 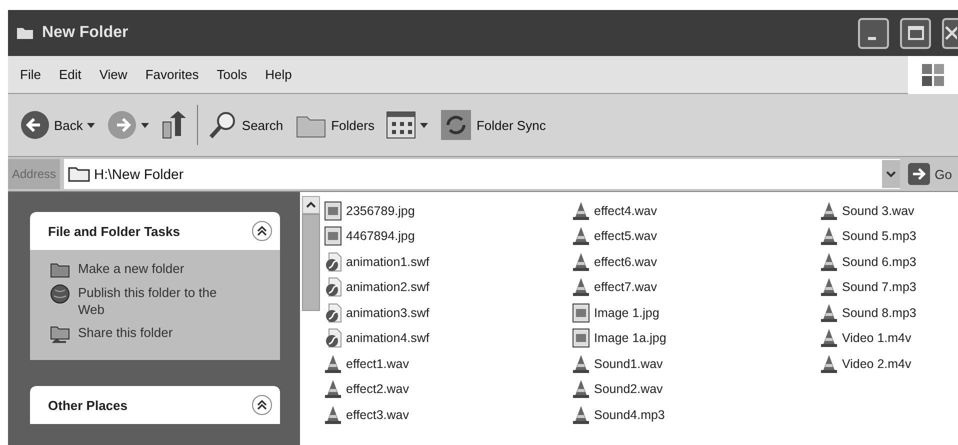 I want to click on arrow-right-icon, so click(x=919, y=174).